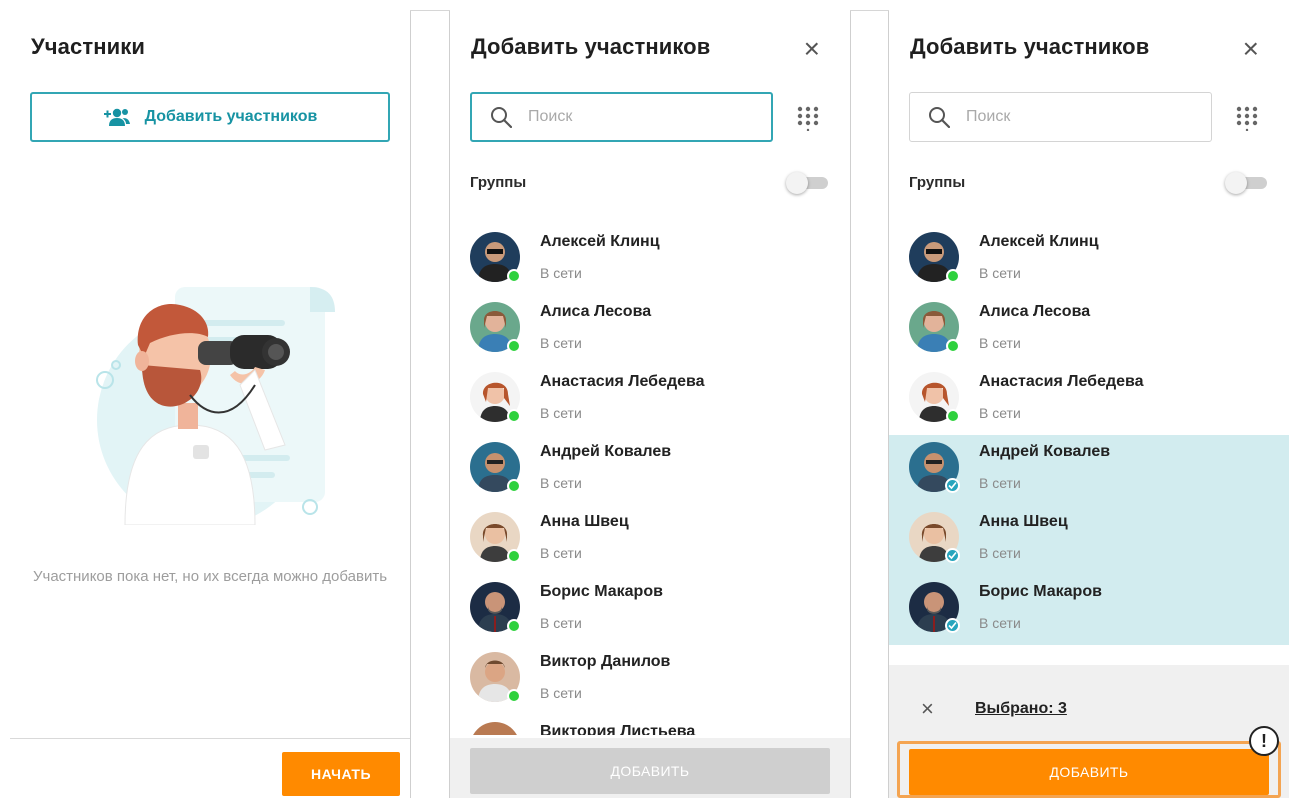 This screenshot has width=1289, height=798. I want to click on add-participants-label: Добавить участников, so click(231, 116).